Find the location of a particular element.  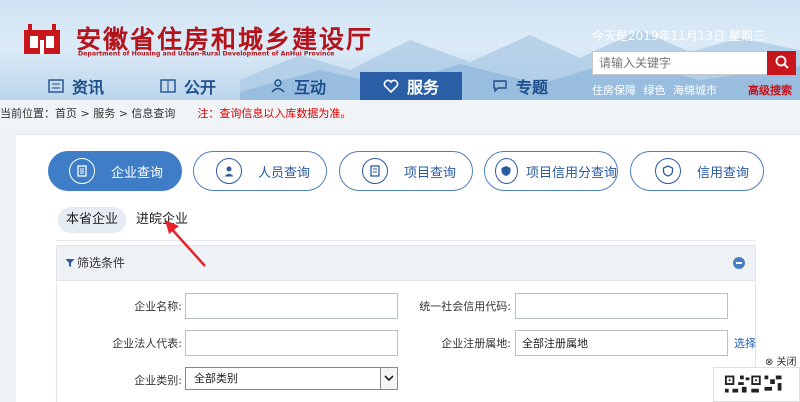

hot-links: 住房保障 绿色 海绵城市 is located at coordinates (656, 90).